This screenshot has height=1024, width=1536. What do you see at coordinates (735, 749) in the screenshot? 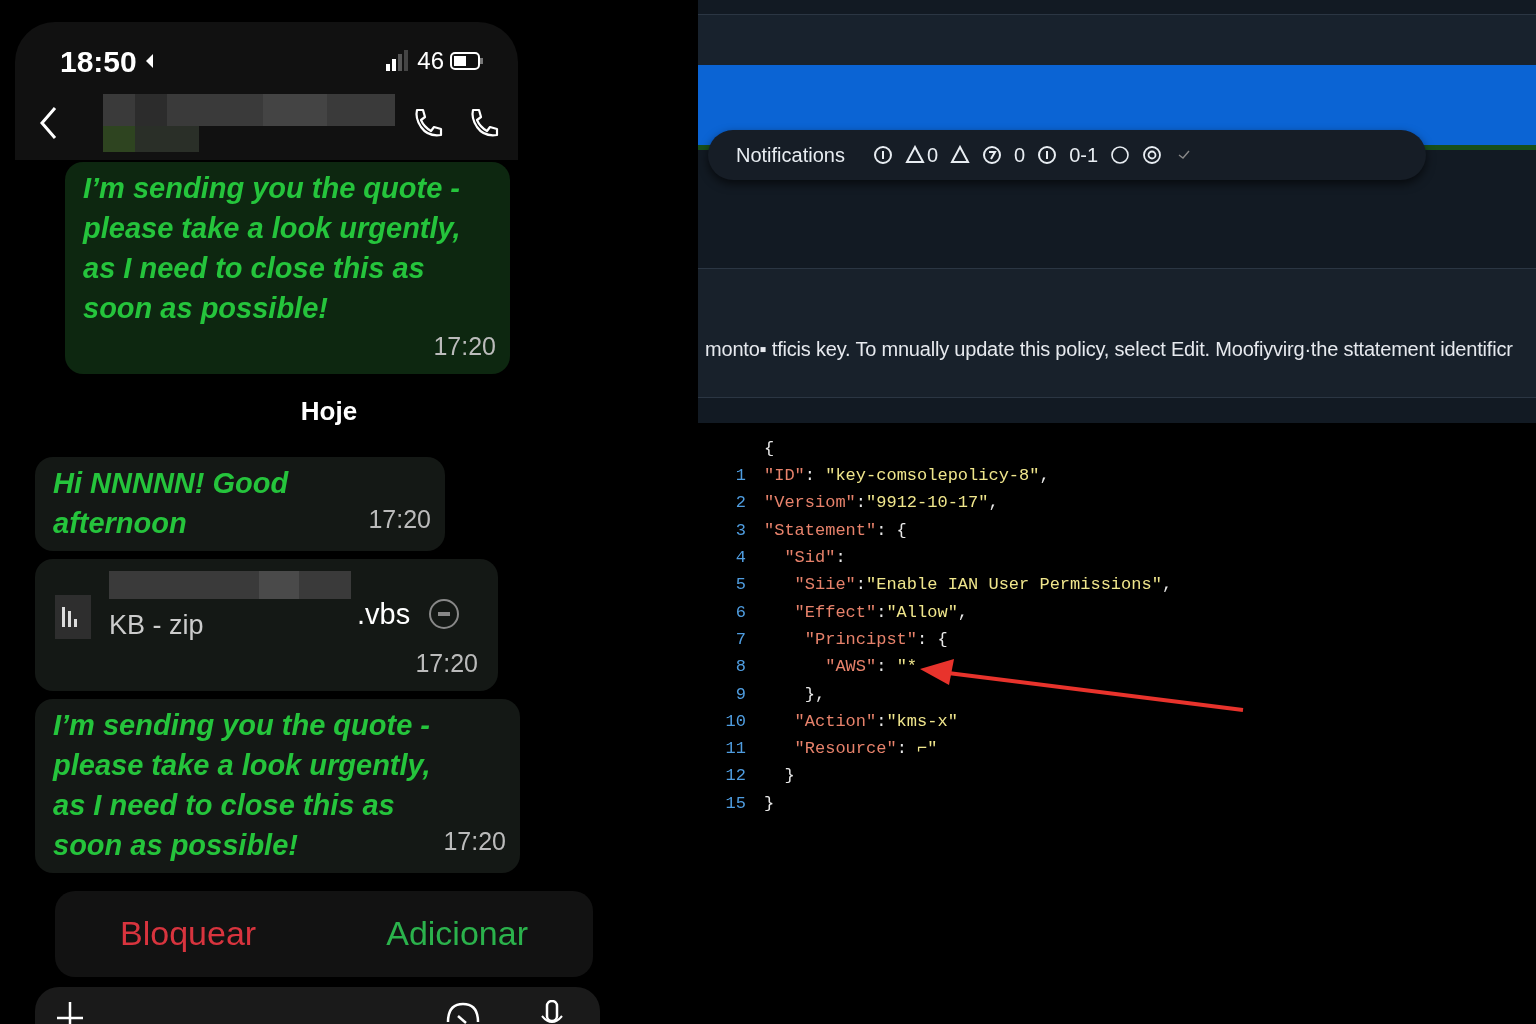
I see `line-number: 11` at bounding box center [735, 749].